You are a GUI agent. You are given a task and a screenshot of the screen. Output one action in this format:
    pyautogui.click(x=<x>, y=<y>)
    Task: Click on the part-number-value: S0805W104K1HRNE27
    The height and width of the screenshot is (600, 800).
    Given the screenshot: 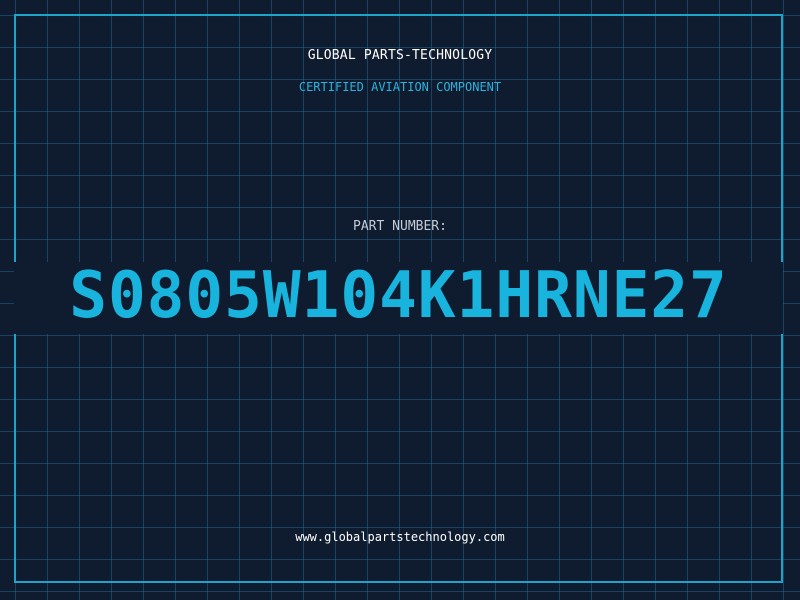 What is the action you would take?
    pyautogui.click(x=398, y=296)
    